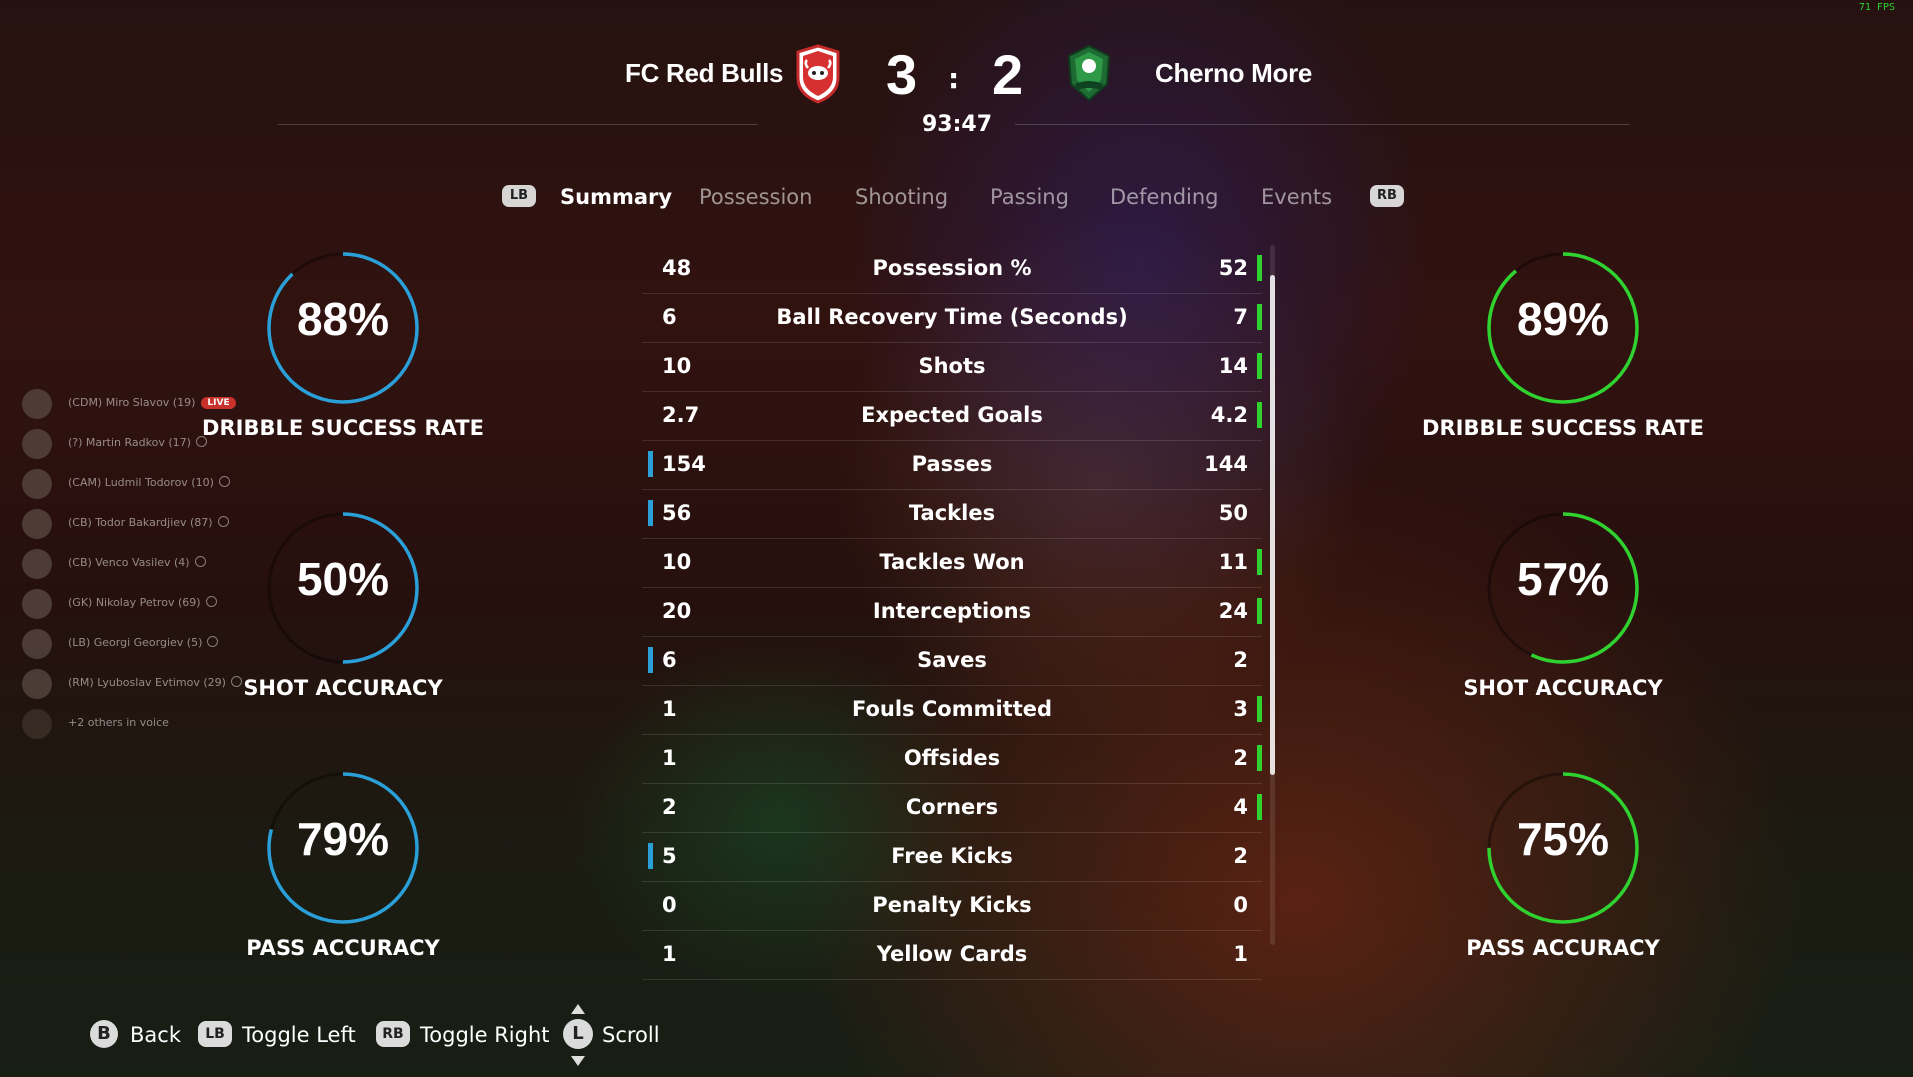 Image resolution: width=1913 pixels, height=1077 pixels. I want to click on stat-row: 48 Possession % 52, so click(952, 269).